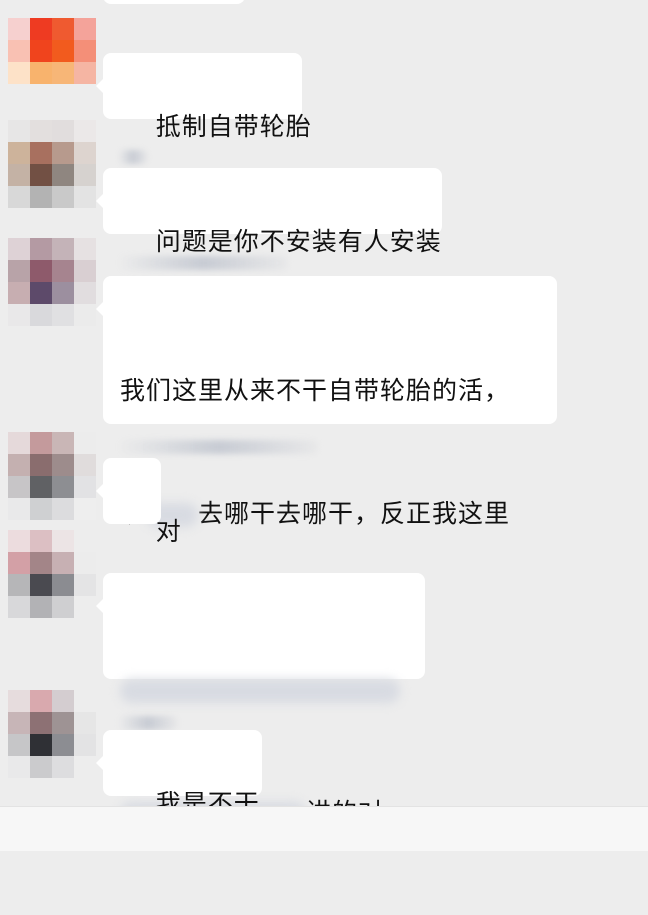 The width and height of the screenshot is (648, 915). Describe the element at coordinates (315, 390) in the screenshot. I see `message-text-line: 我们这里从来不干自带轮胎的活，` at that location.